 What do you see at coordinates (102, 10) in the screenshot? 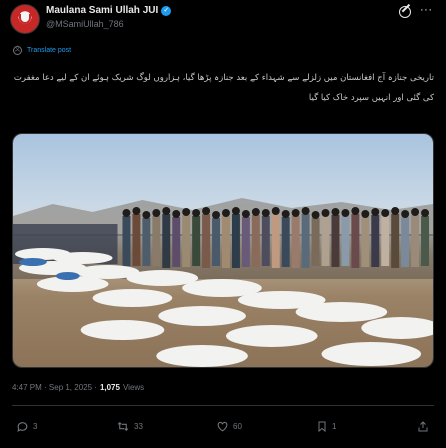
I see `author-name: Maulana Sami Ullah JUI` at bounding box center [102, 10].